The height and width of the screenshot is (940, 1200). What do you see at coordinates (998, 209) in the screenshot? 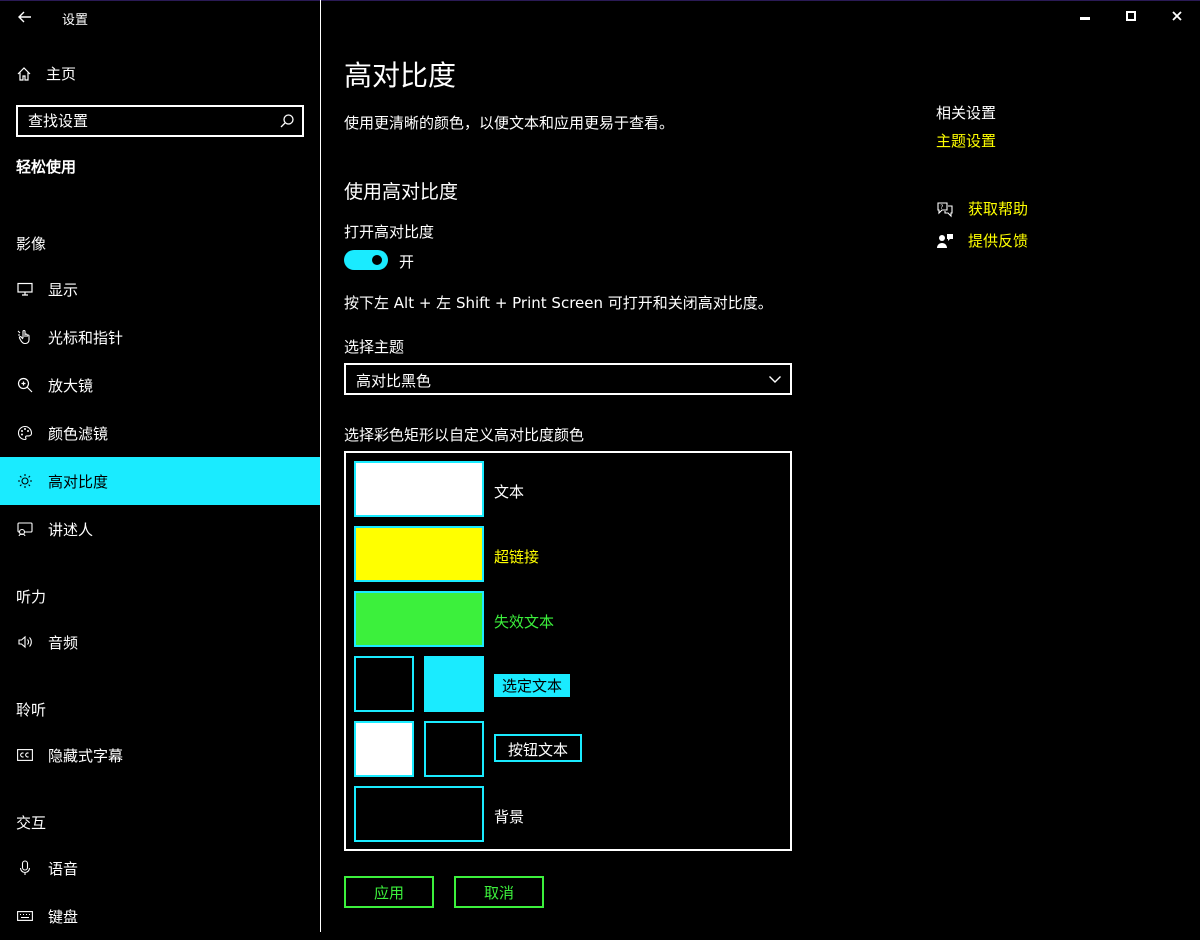
I see `get-help-label: 获取帮助` at bounding box center [998, 209].